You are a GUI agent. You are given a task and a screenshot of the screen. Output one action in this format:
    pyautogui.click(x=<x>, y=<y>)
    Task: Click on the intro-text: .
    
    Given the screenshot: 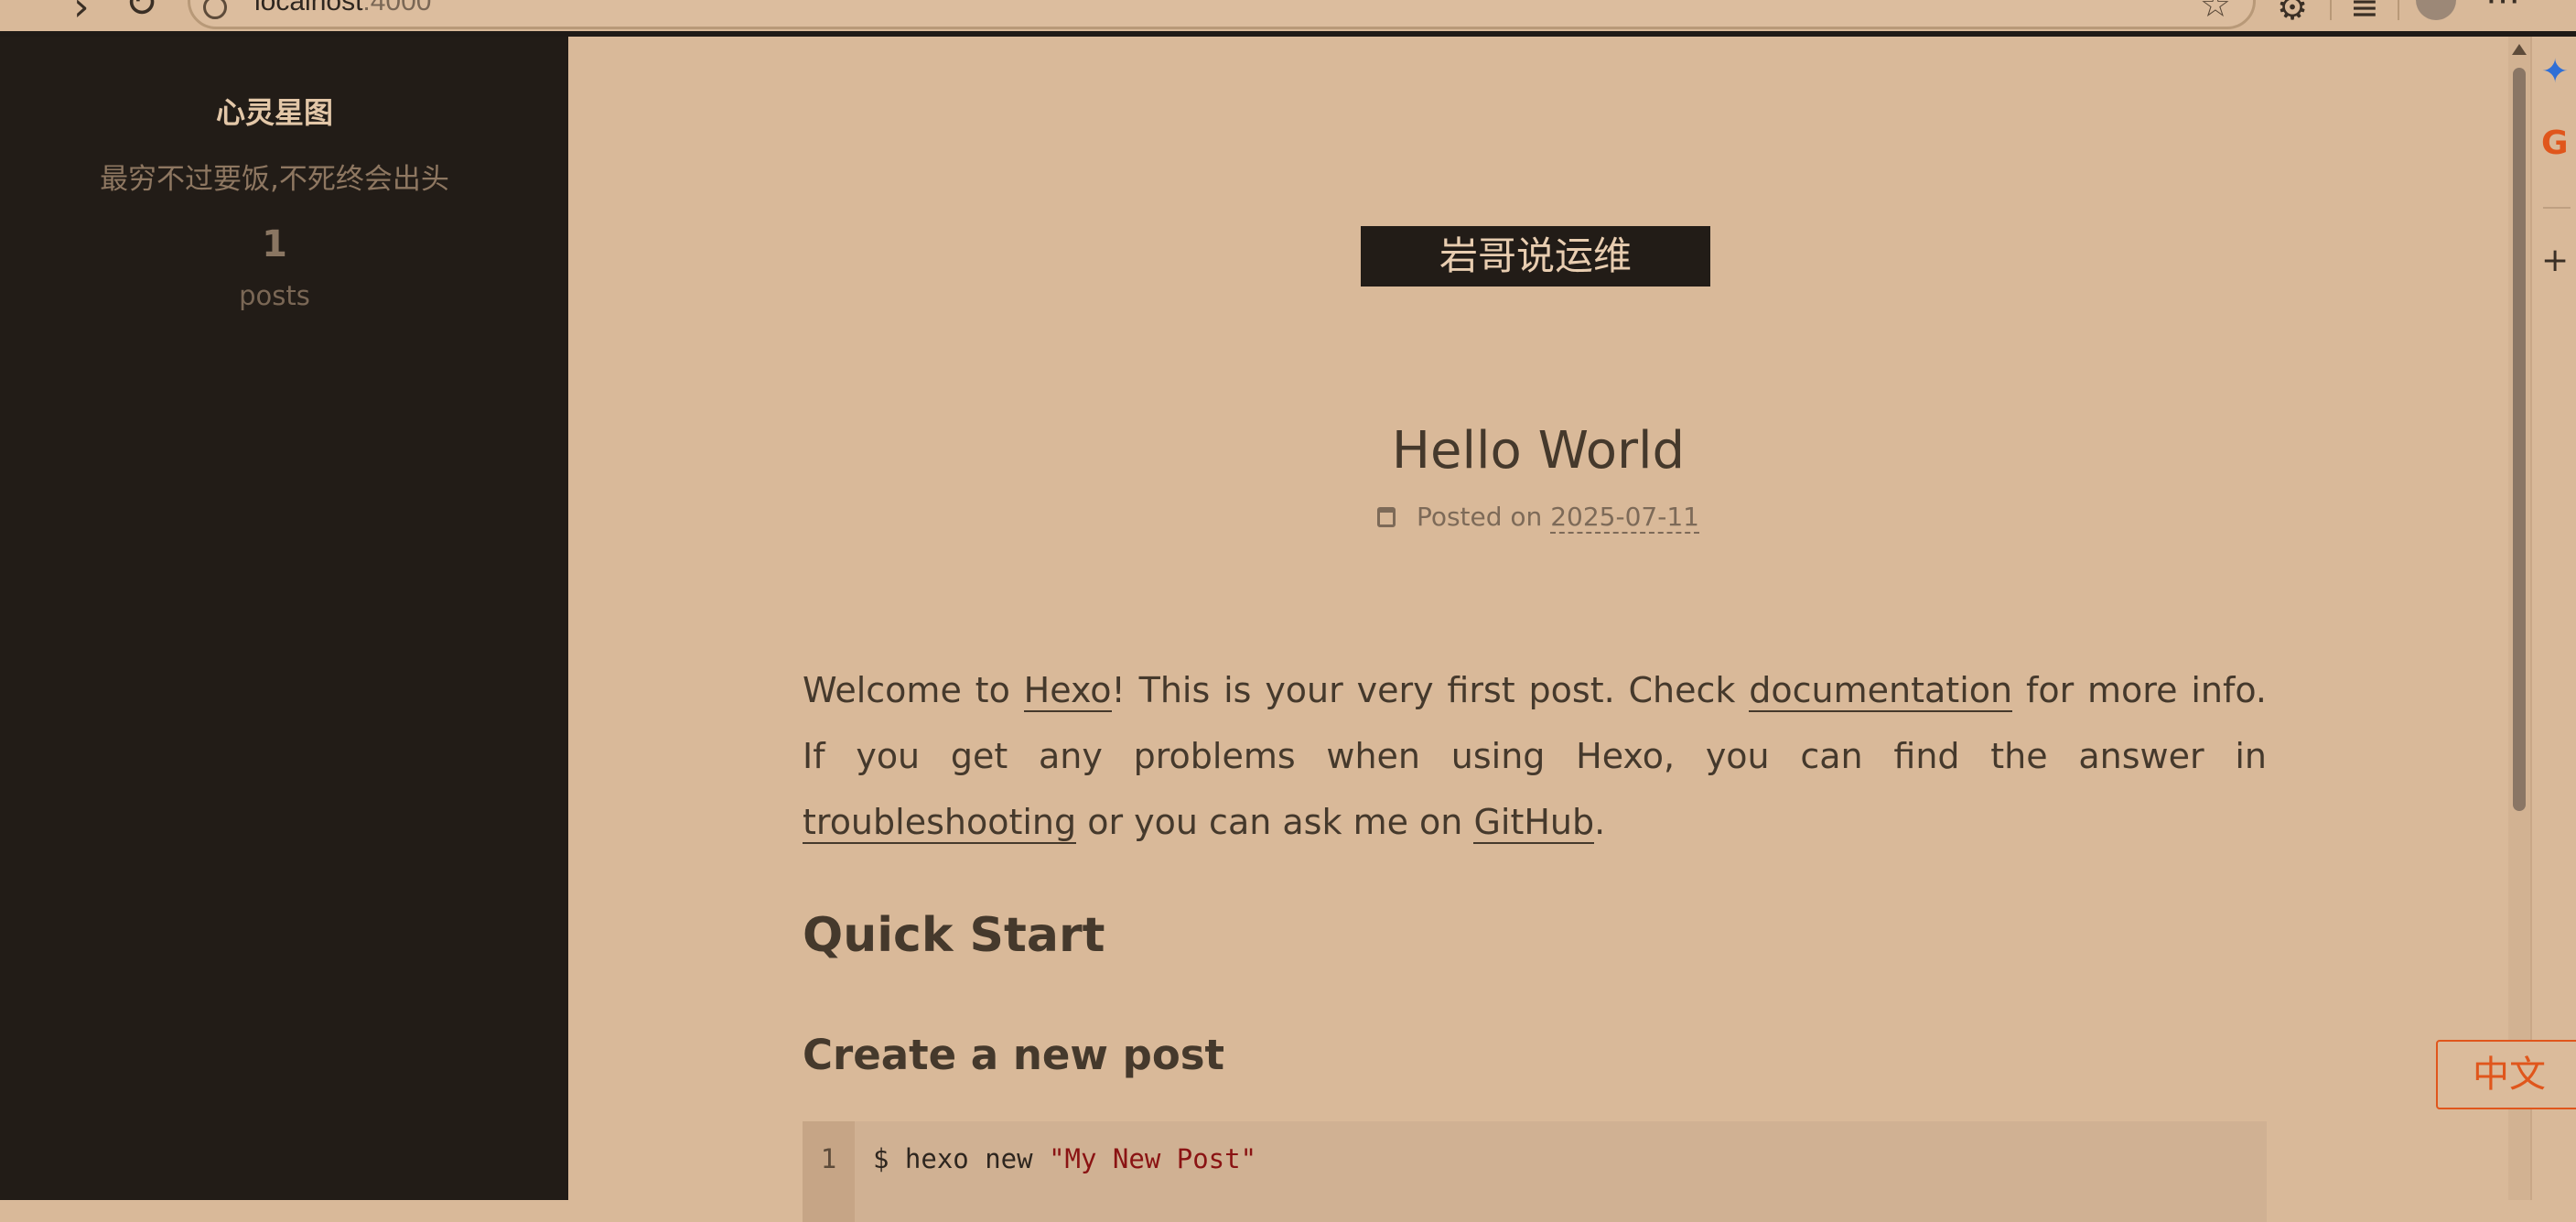 What is the action you would take?
    pyautogui.click(x=1600, y=822)
    